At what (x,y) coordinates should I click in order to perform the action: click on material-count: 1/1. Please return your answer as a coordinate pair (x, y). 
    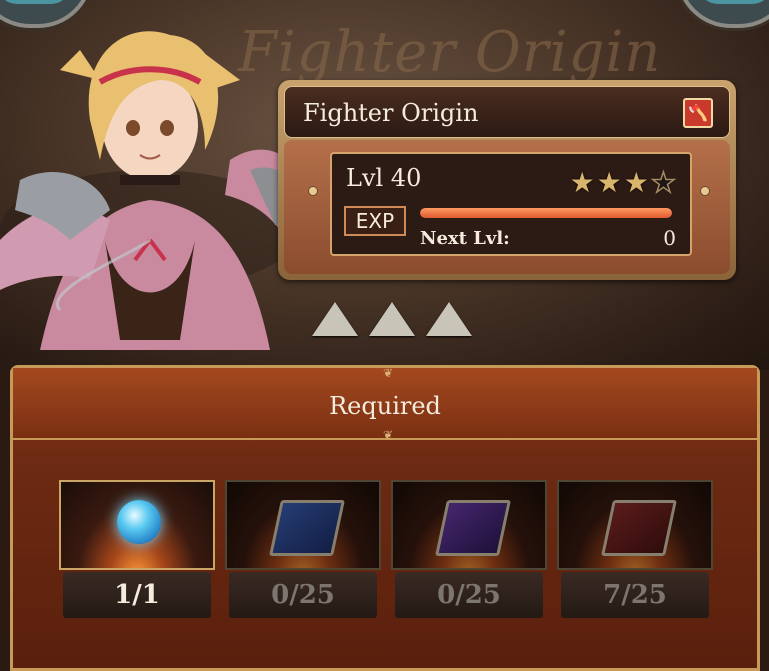
    Looking at the image, I should click on (137, 595).